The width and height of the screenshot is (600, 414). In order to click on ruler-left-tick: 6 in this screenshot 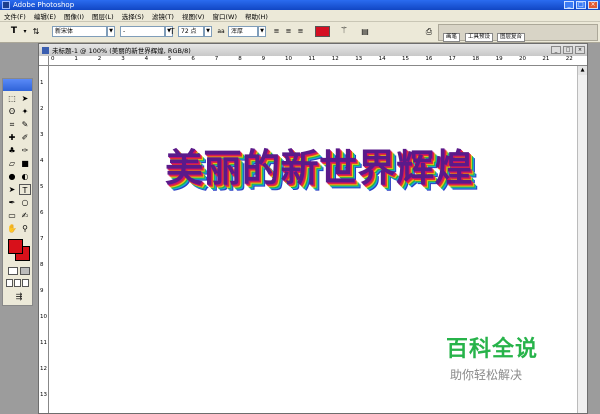, I will do `click(42, 213)`.